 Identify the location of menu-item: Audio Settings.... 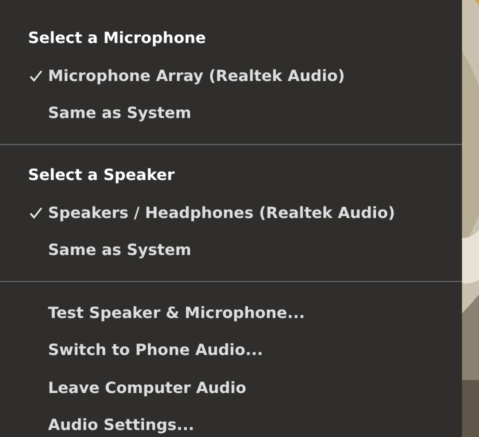
(121, 425).